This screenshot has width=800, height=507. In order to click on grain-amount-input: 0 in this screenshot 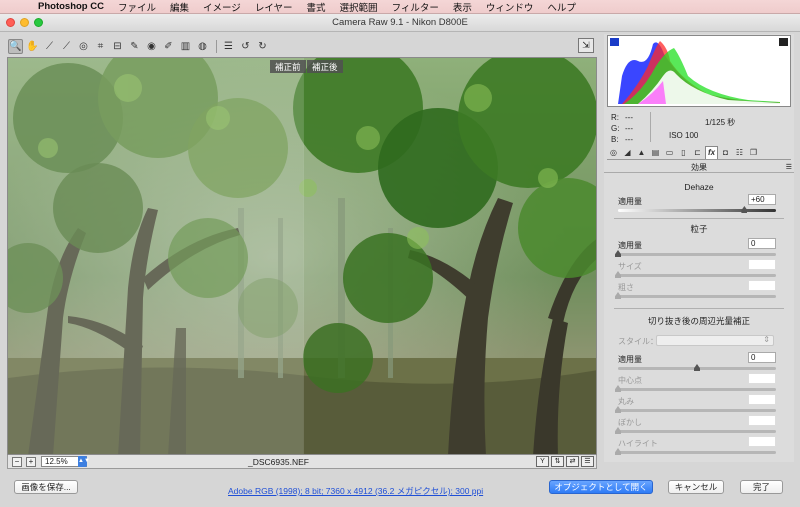, I will do `click(762, 243)`.